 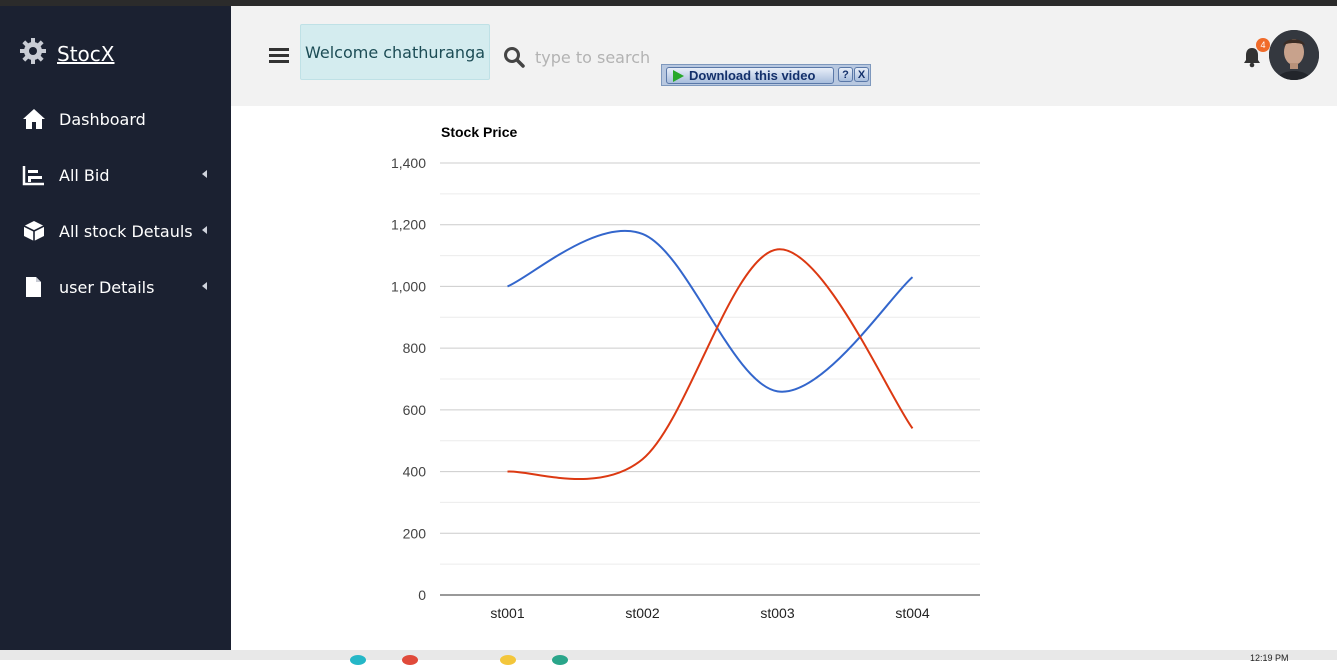 What do you see at coordinates (678, 75) in the screenshot?
I see `play-icon` at bounding box center [678, 75].